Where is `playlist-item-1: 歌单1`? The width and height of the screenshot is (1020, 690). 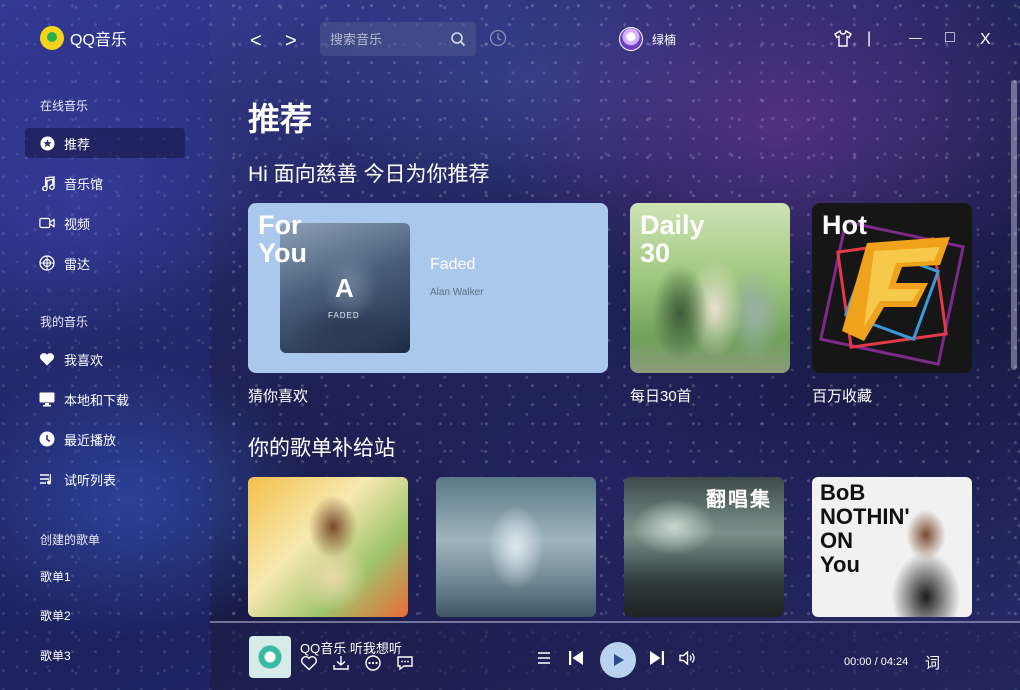
playlist-item-1: 歌单1 is located at coordinates (55, 576).